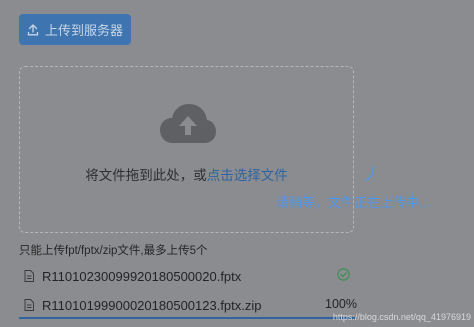 Image resolution: width=474 pixels, height=327 pixels. I want to click on watermark: https://blog.csdn.net/qq_41976919, so click(401, 317).